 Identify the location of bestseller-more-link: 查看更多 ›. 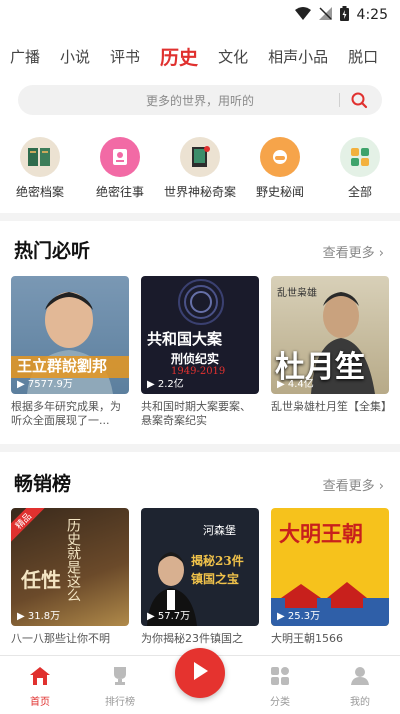
(353, 484).